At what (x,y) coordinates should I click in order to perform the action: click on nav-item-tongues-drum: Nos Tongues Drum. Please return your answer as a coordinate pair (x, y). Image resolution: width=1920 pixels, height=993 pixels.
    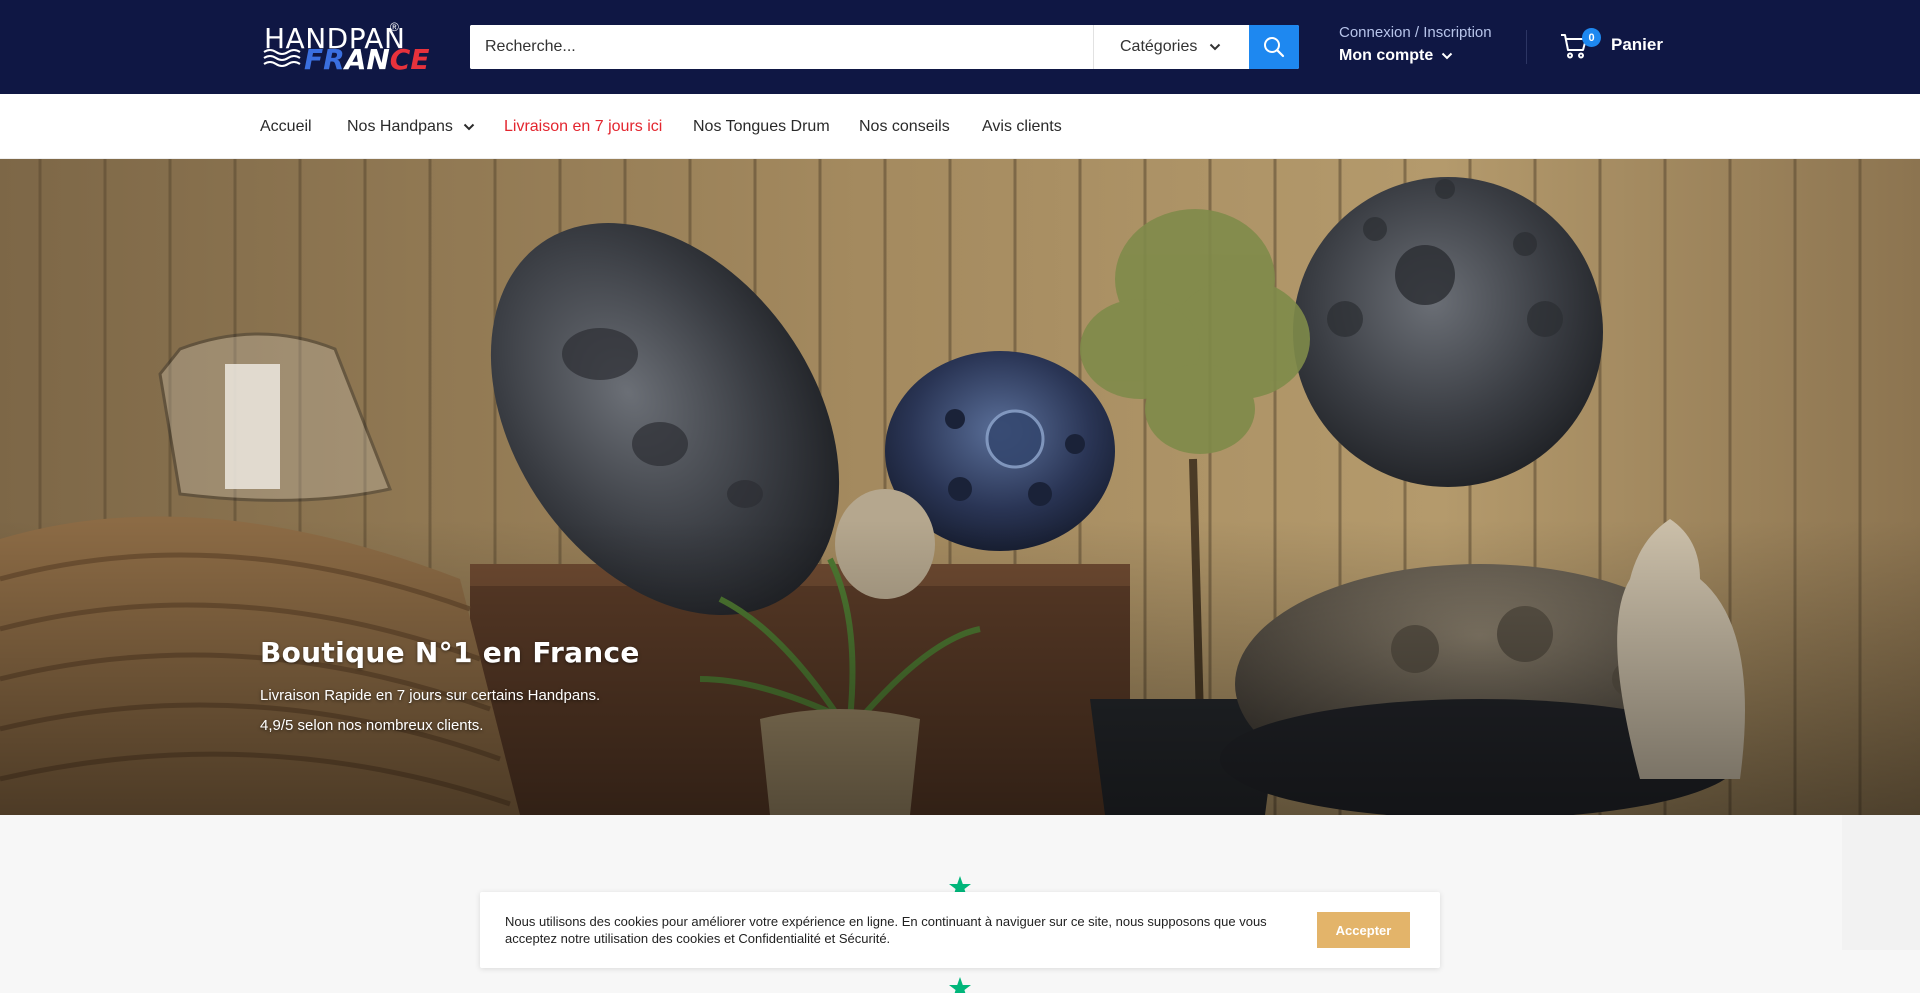
    Looking at the image, I should click on (761, 127).